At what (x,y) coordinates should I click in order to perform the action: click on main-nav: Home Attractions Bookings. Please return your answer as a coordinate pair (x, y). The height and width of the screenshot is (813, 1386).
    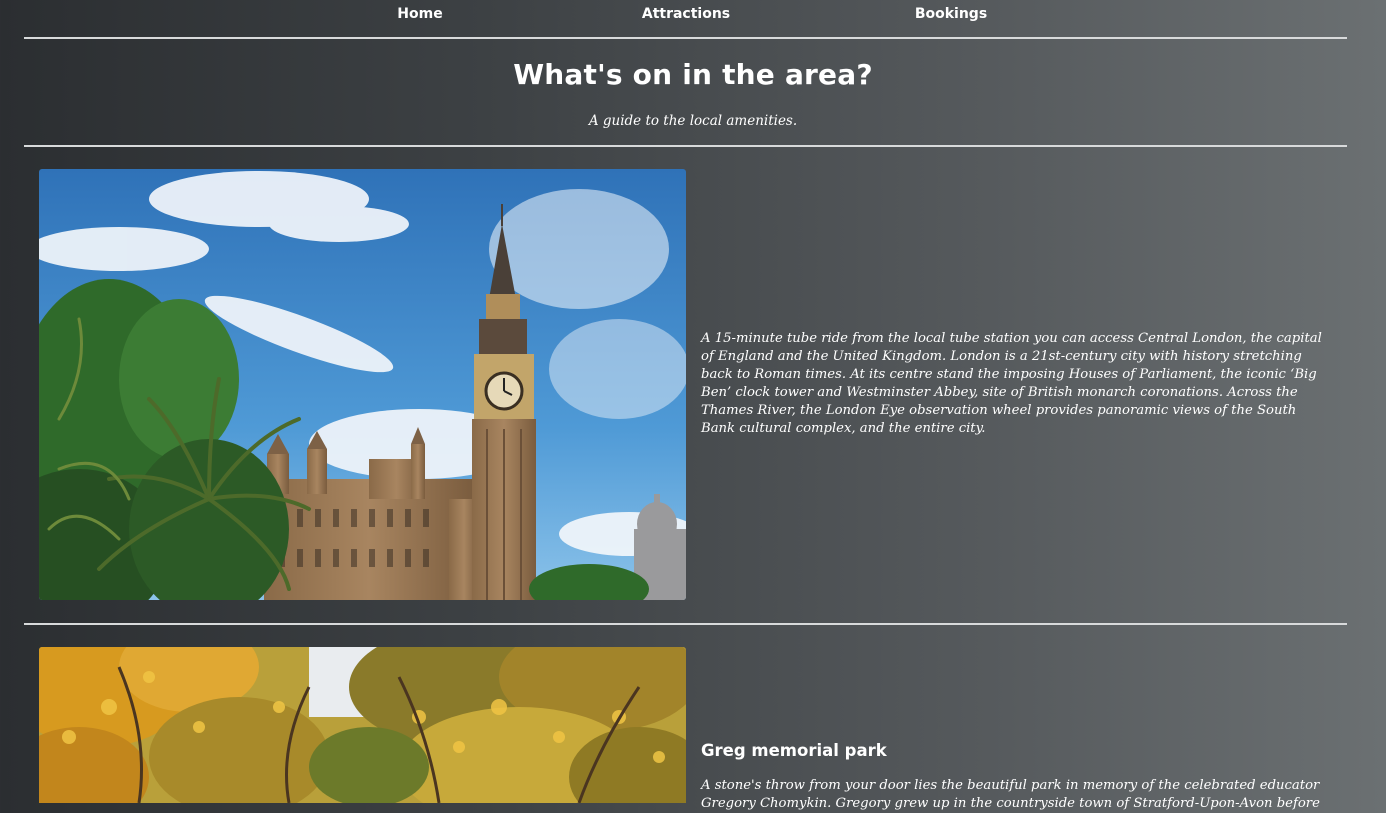
    Looking at the image, I should click on (693, 15).